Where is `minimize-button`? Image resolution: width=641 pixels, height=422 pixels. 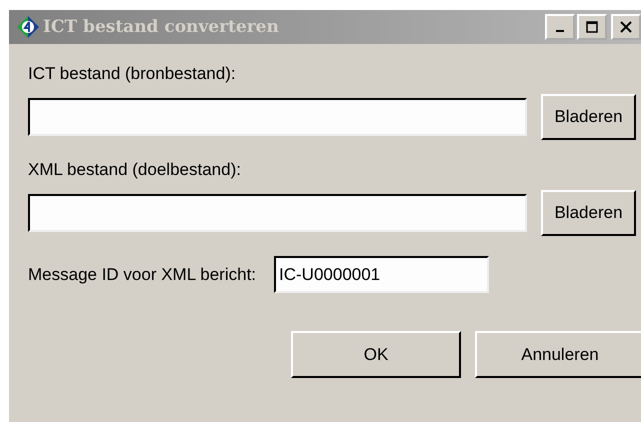
minimize-button is located at coordinates (560, 27).